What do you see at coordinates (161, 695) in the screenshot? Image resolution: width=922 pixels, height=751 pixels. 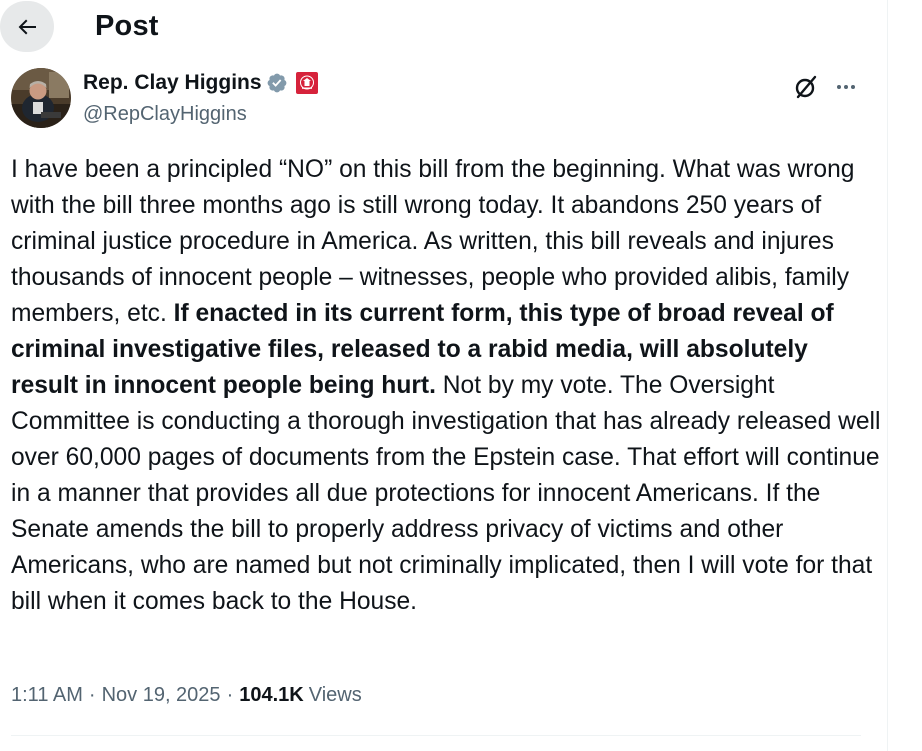 I see `post-date: Nov 19, 2025` at bounding box center [161, 695].